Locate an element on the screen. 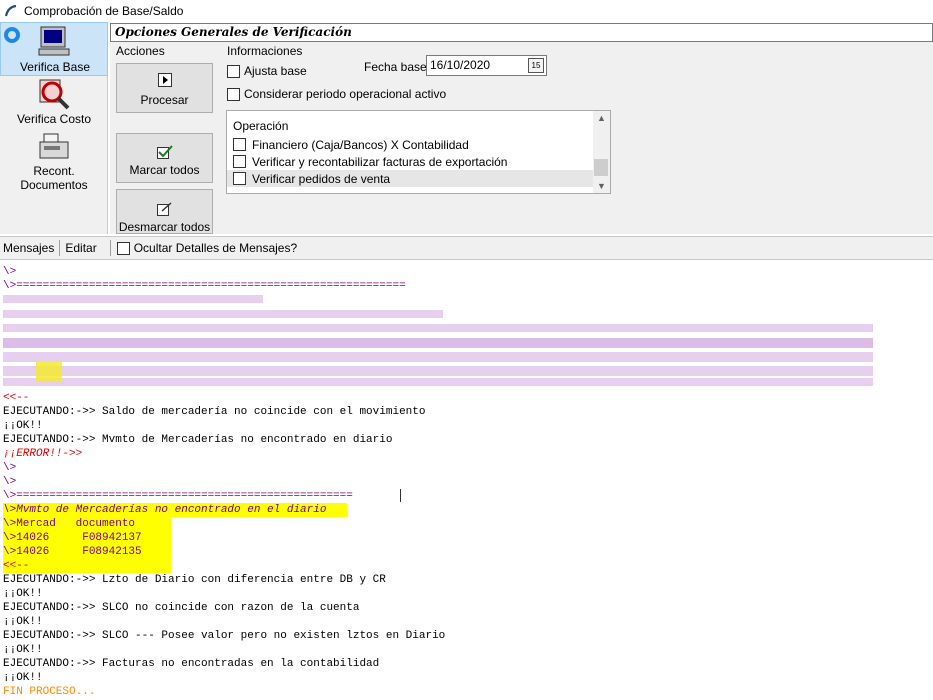 The width and height of the screenshot is (933, 700). scroll-down-icon: ▼ is located at coordinates (601, 186).